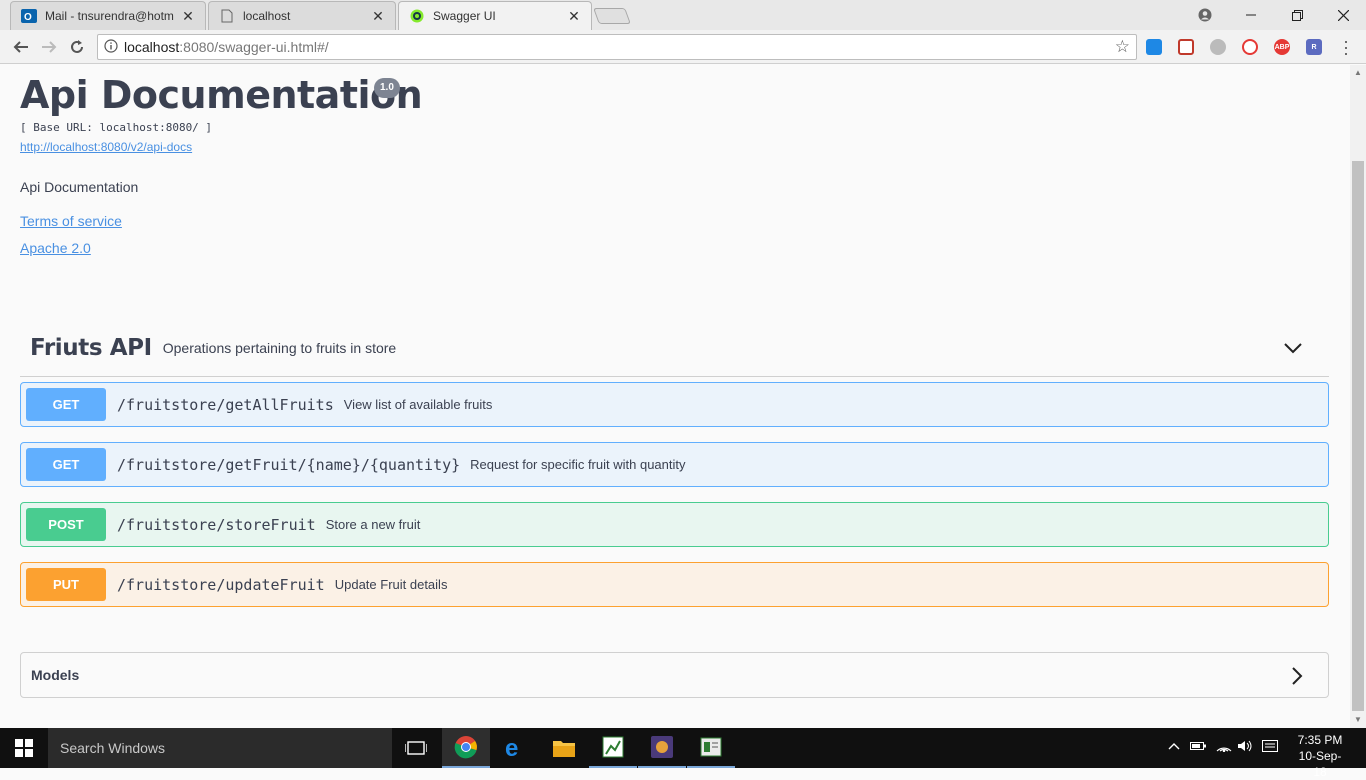 The width and height of the screenshot is (1366, 780). Describe the element at coordinates (1346, 47) in the screenshot. I see `chrome-menu-icon: · · ·` at that location.